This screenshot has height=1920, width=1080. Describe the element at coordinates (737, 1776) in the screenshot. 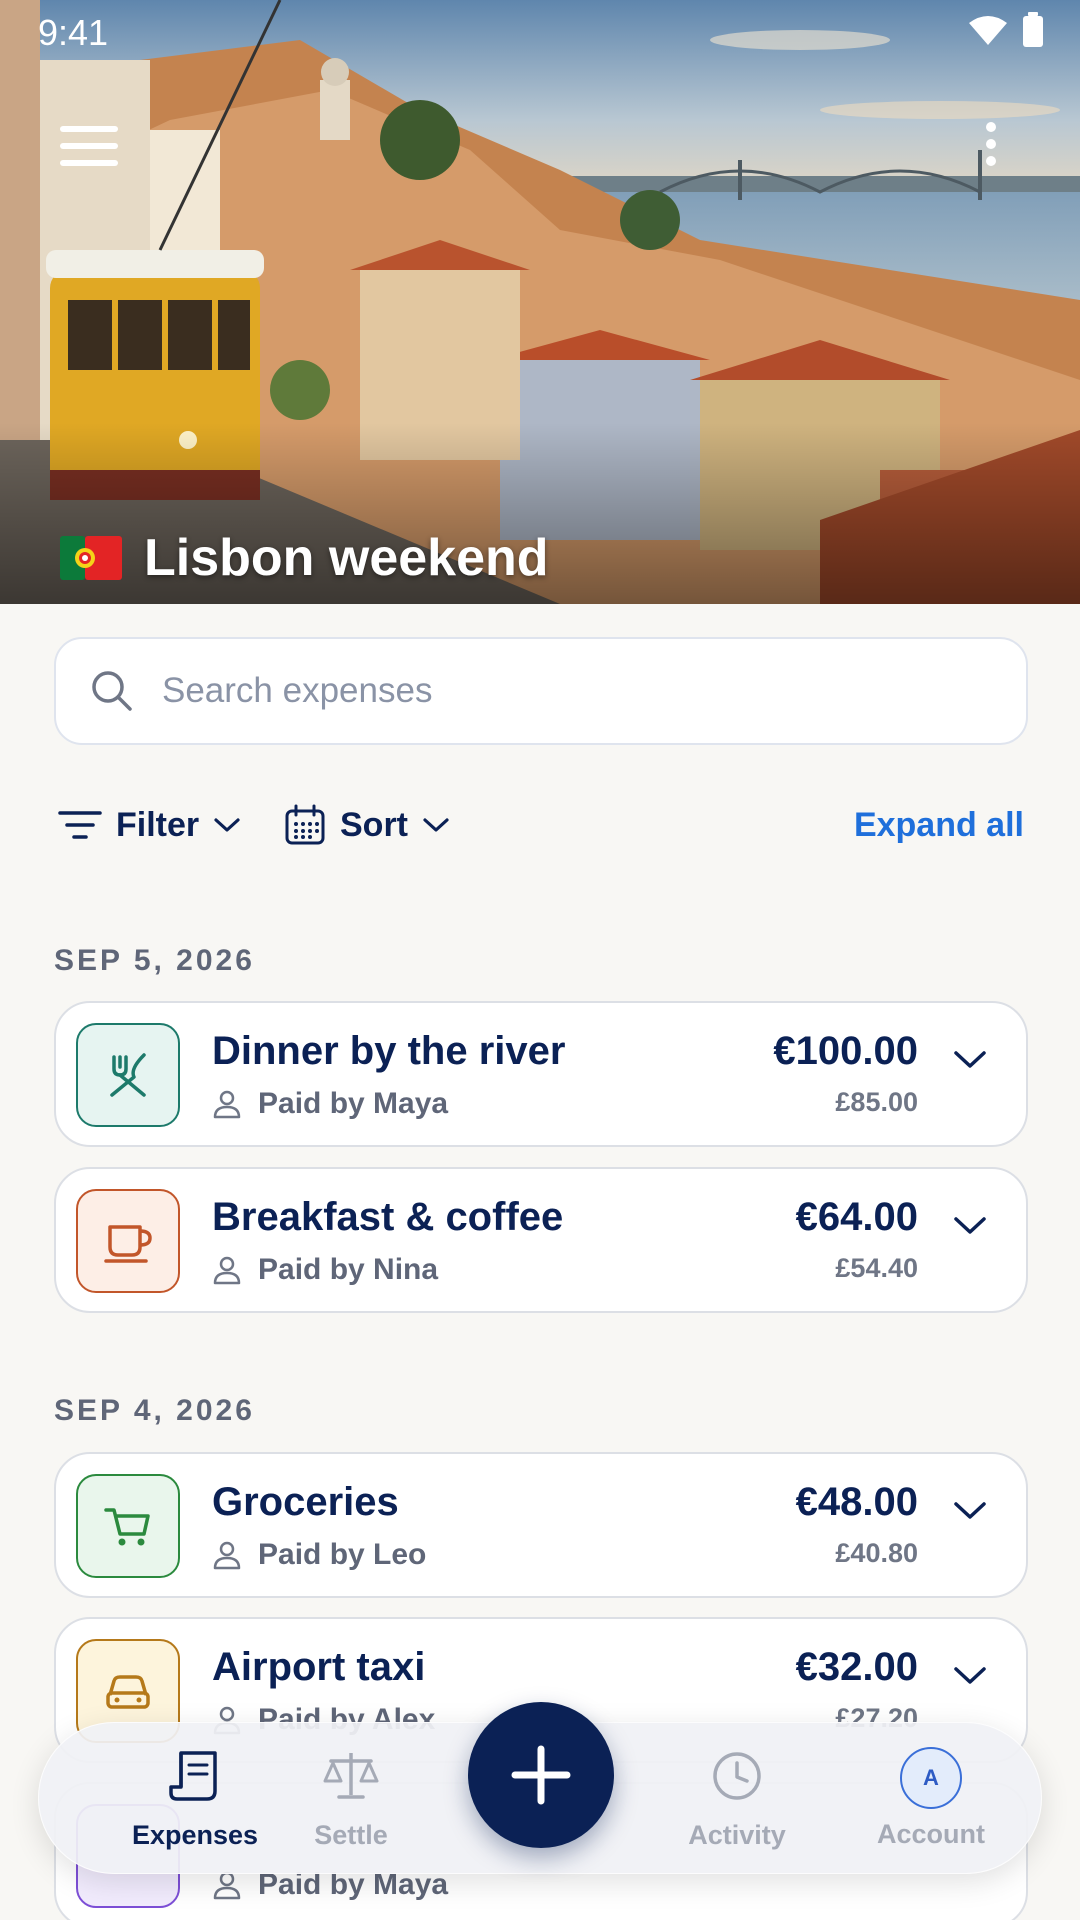

I see `clock-icon` at that location.